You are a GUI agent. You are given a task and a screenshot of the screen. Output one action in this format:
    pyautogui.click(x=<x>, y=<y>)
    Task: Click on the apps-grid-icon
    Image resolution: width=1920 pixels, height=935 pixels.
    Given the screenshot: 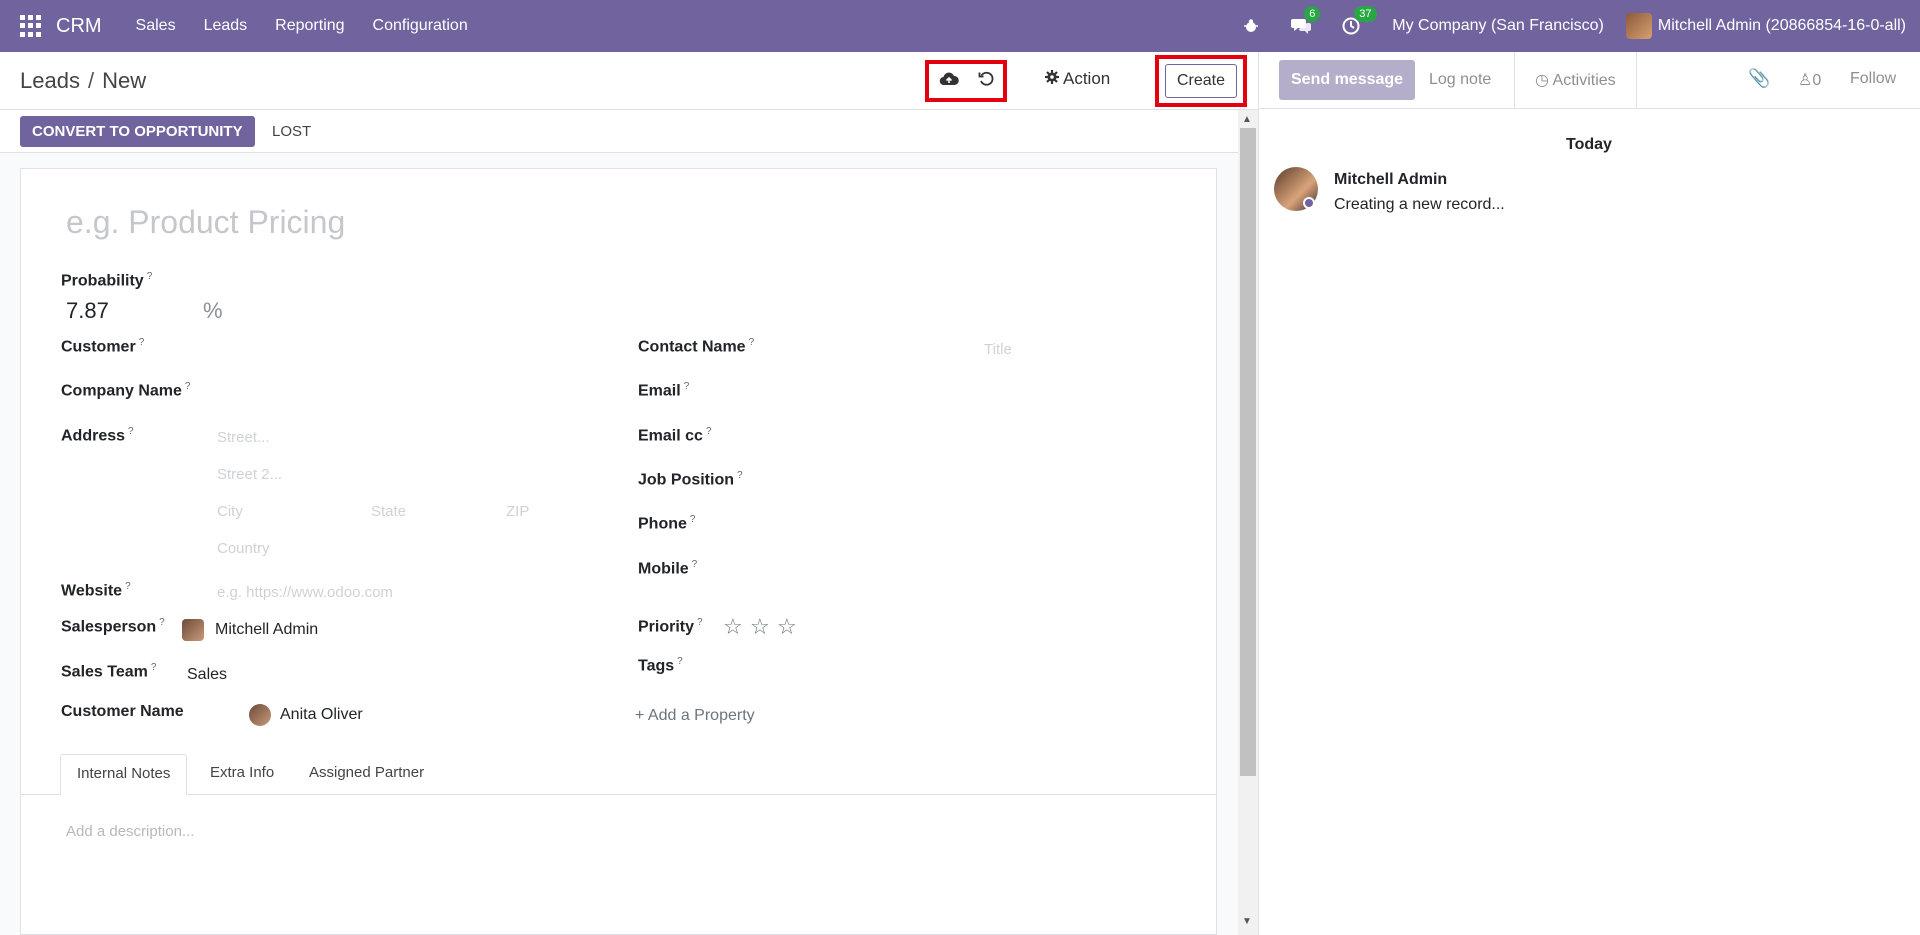 What is the action you would take?
    pyautogui.click(x=31, y=26)
    